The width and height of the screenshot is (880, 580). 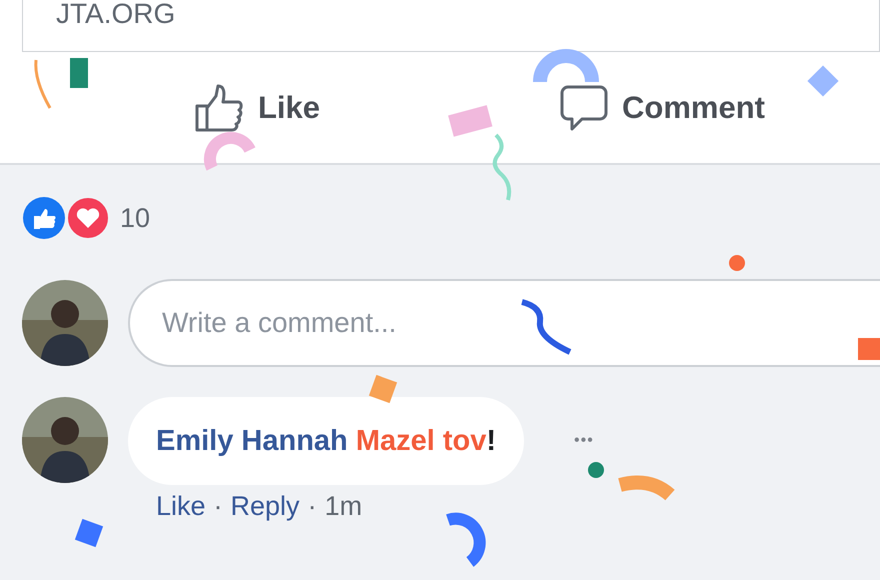 What do you see at coordinates (584, 441) in the screenshot?
I see `more-options-icon: •••` at bounding box center [584, 441].